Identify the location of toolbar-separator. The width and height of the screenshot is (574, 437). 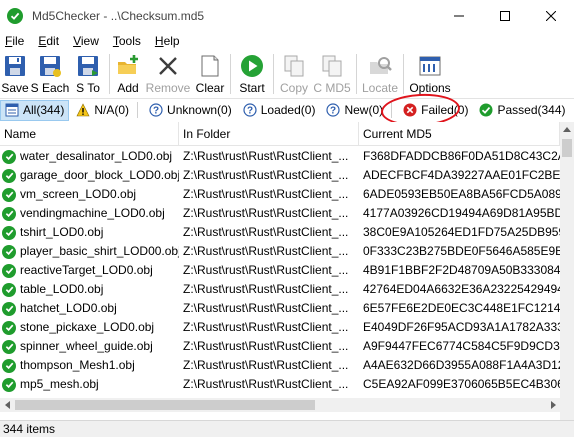
(230, 74).